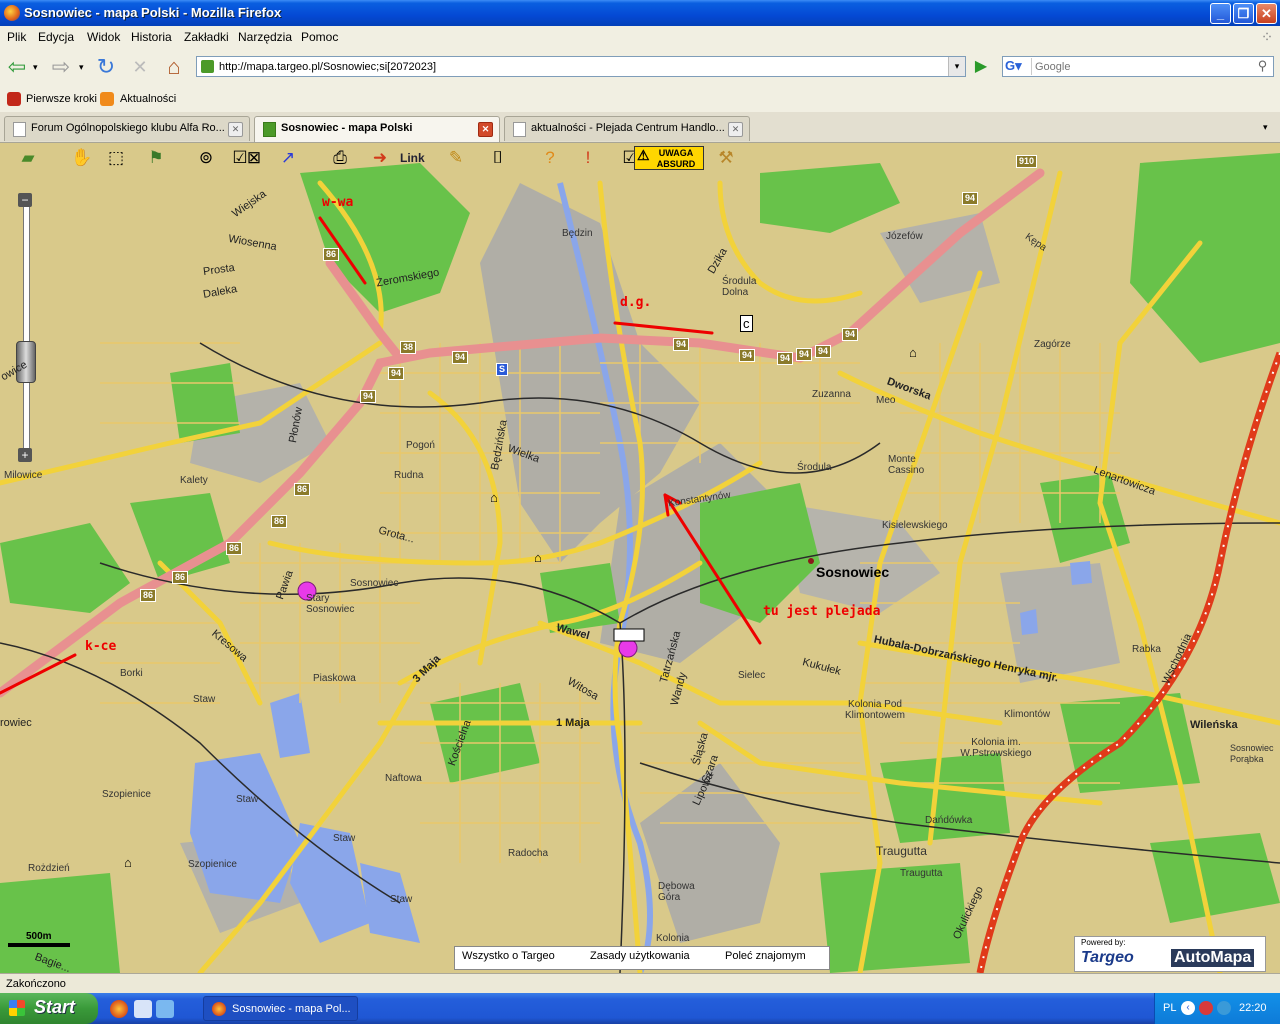 The height and width of the screenshot is (1024, 1280). What do you see at coordinates (126, 794) in the screenshot?
I see `place-label: Szopienice` at bounding box center [126, 794].